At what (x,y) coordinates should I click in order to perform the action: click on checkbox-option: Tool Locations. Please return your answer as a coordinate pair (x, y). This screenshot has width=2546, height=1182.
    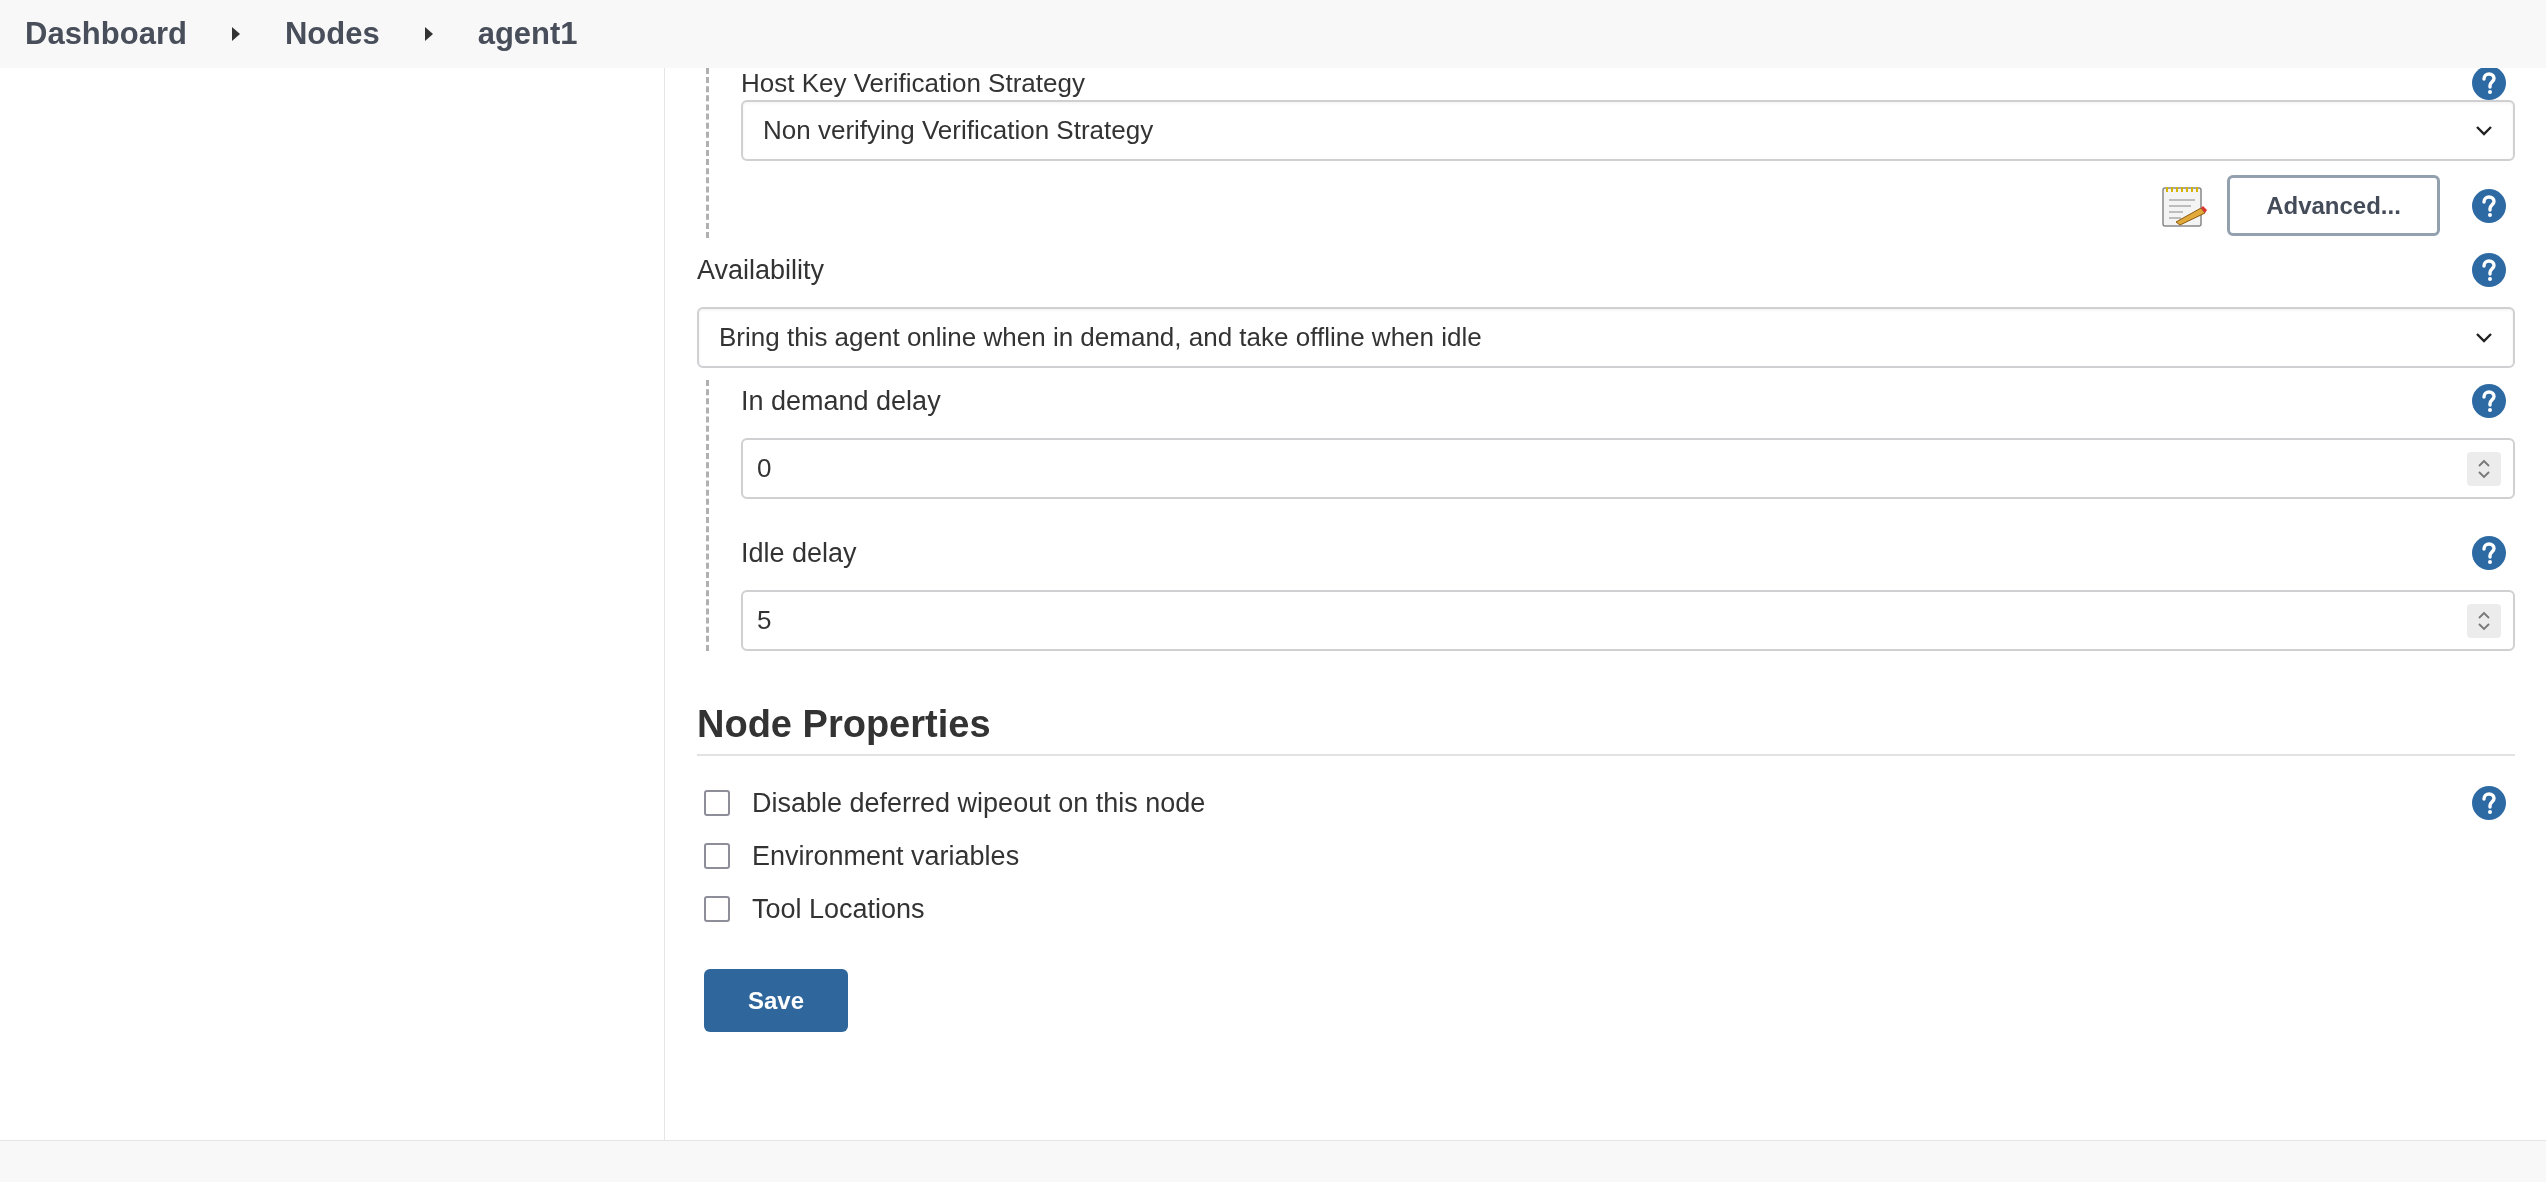
    Looking at the image, I should click on (814, 909).